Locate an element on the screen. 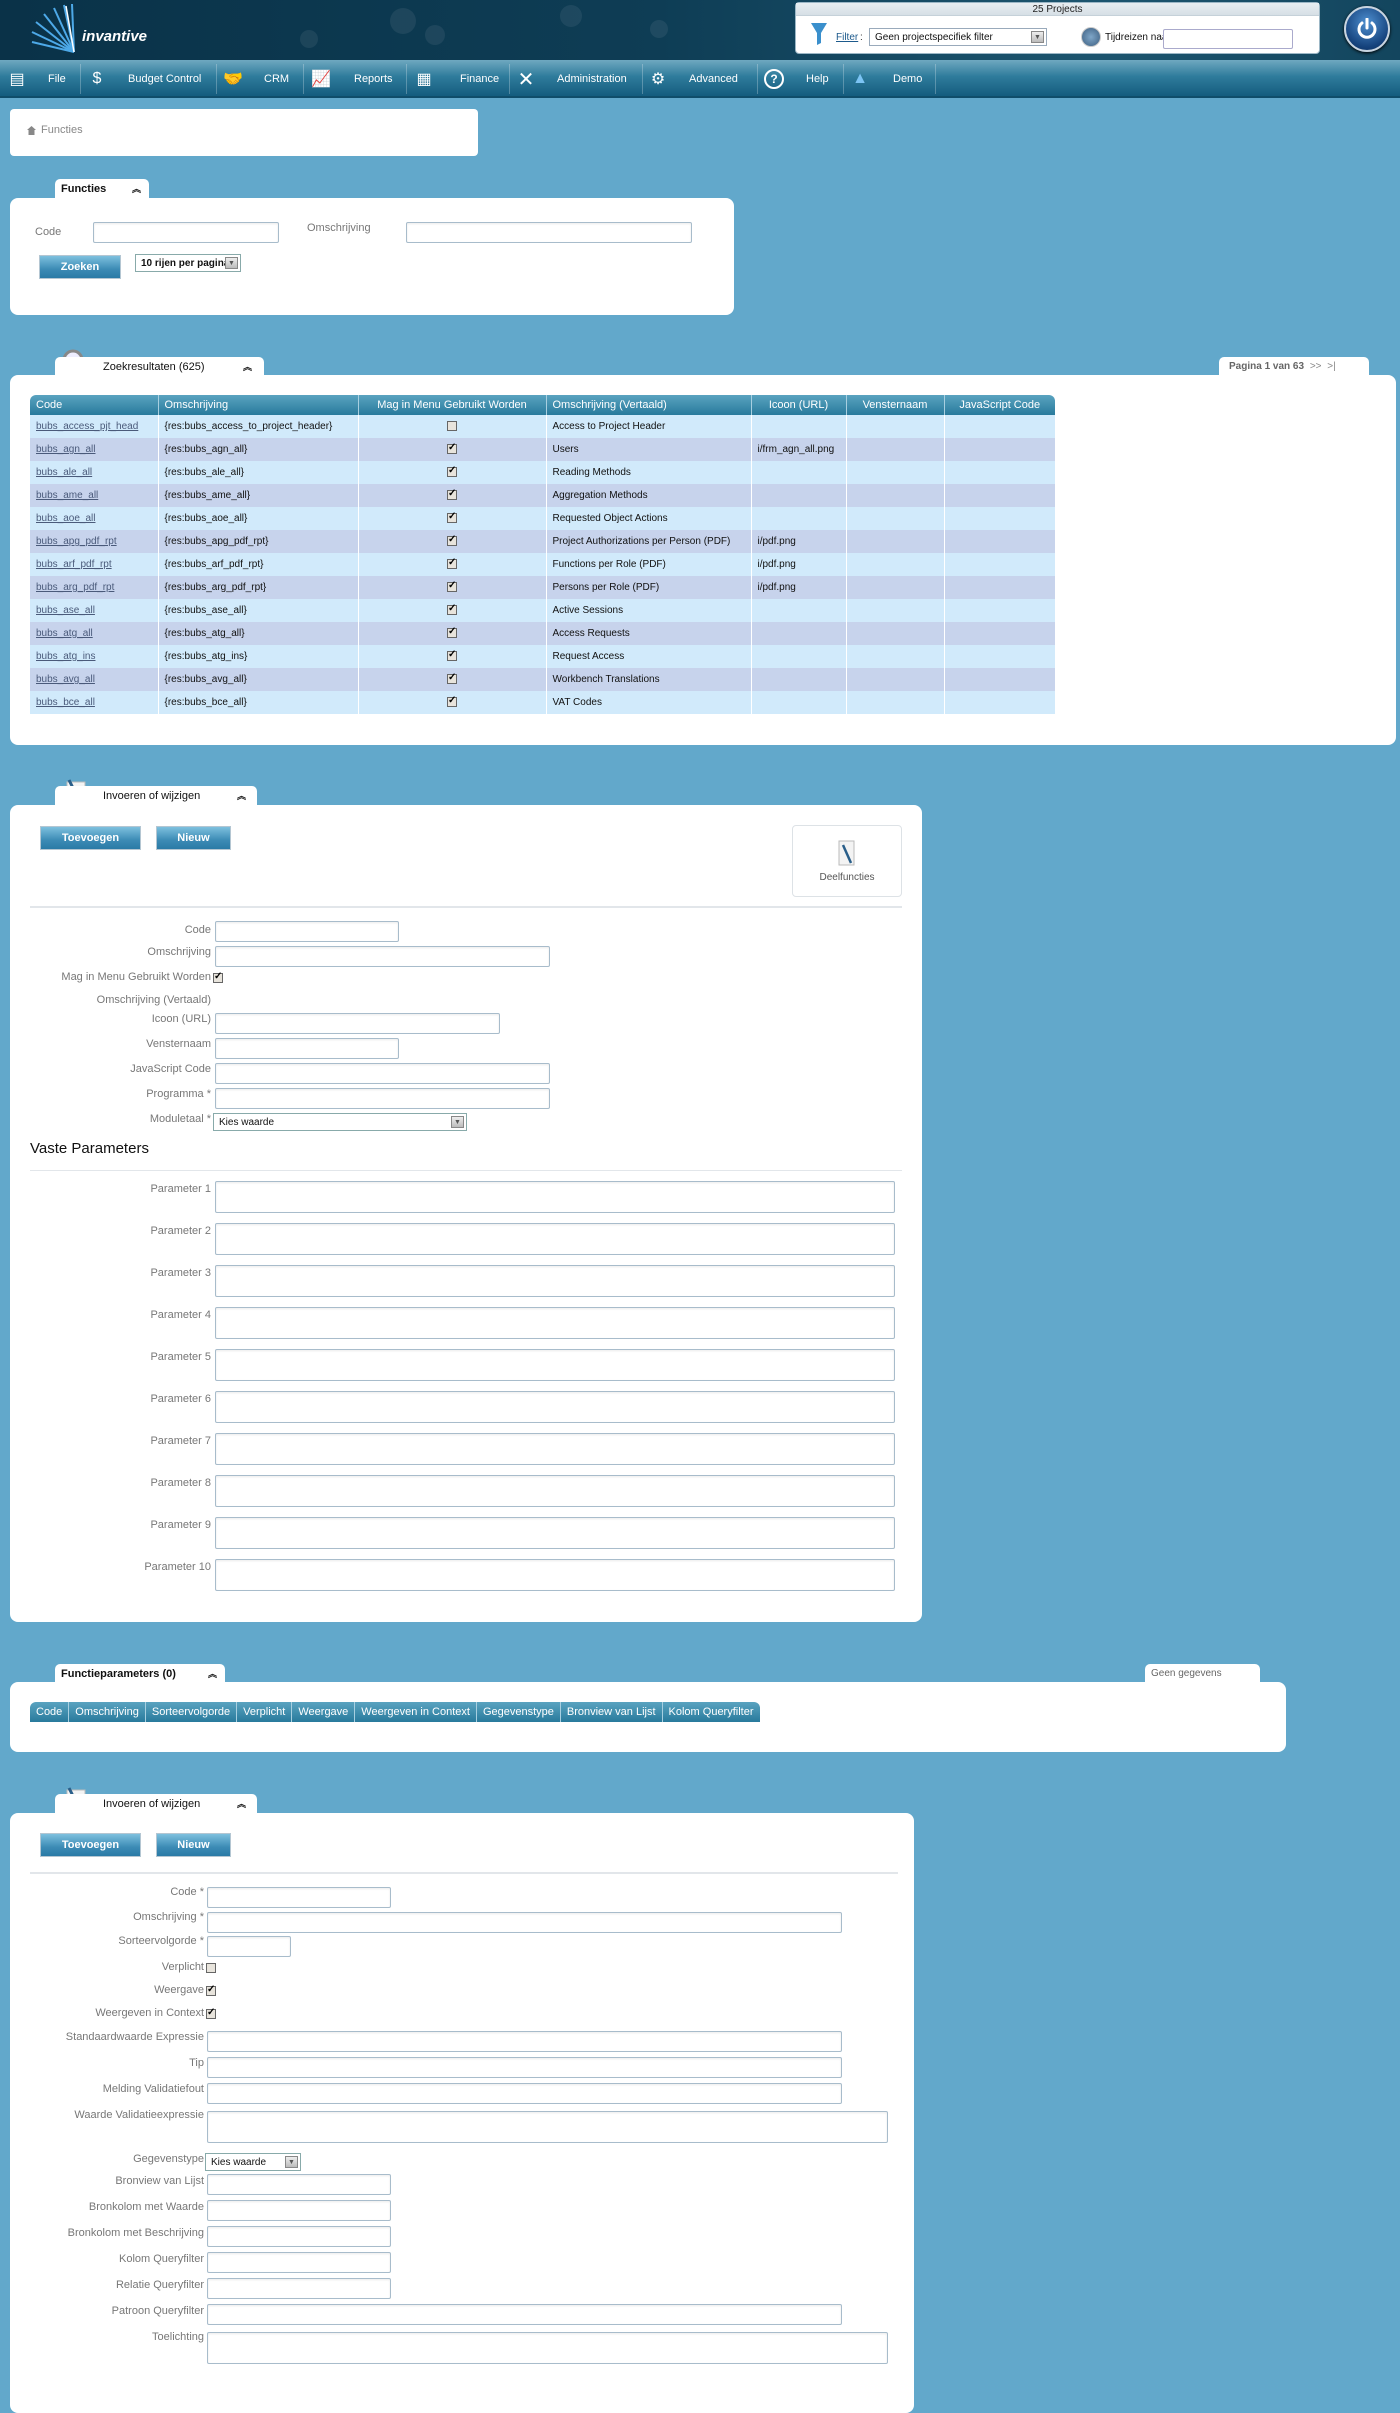  column-header: Sorteervolgorde is located at coordinates (191, 1712).